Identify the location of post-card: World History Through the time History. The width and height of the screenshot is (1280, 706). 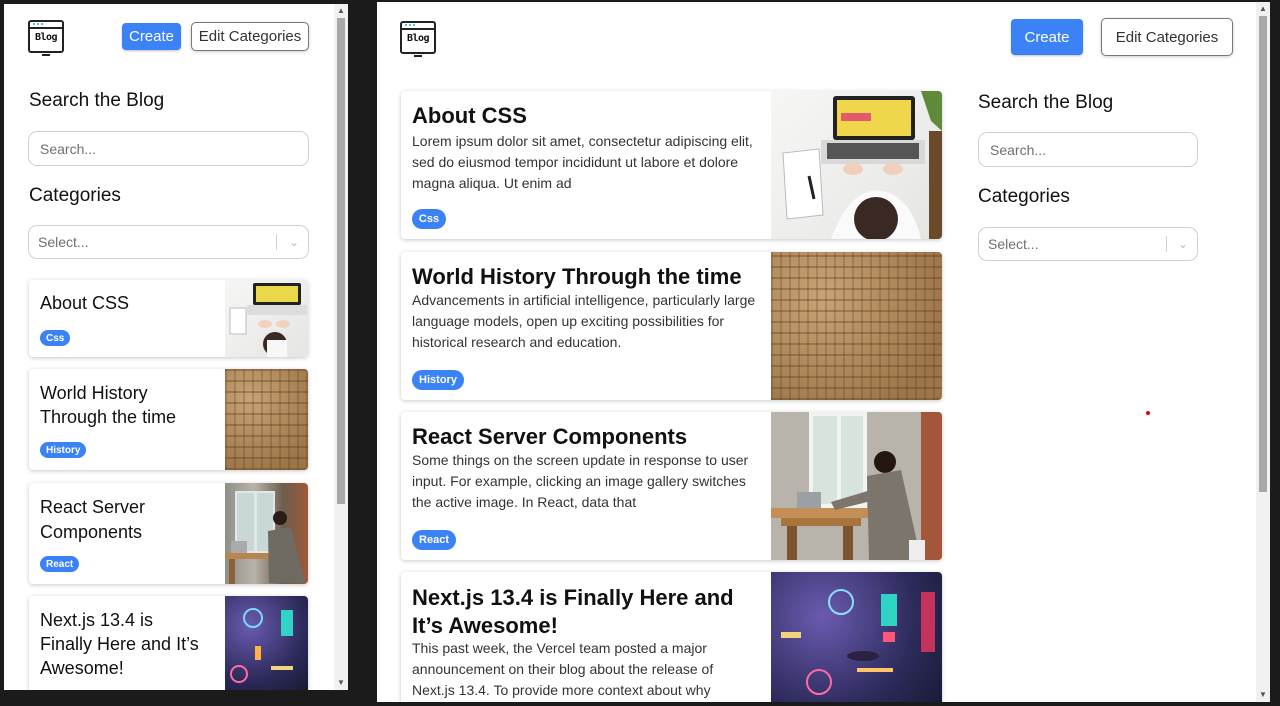
(168, 419).